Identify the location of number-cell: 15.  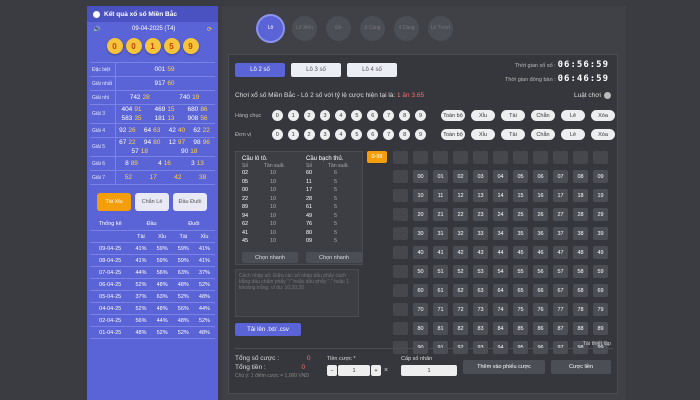
(520, 195).